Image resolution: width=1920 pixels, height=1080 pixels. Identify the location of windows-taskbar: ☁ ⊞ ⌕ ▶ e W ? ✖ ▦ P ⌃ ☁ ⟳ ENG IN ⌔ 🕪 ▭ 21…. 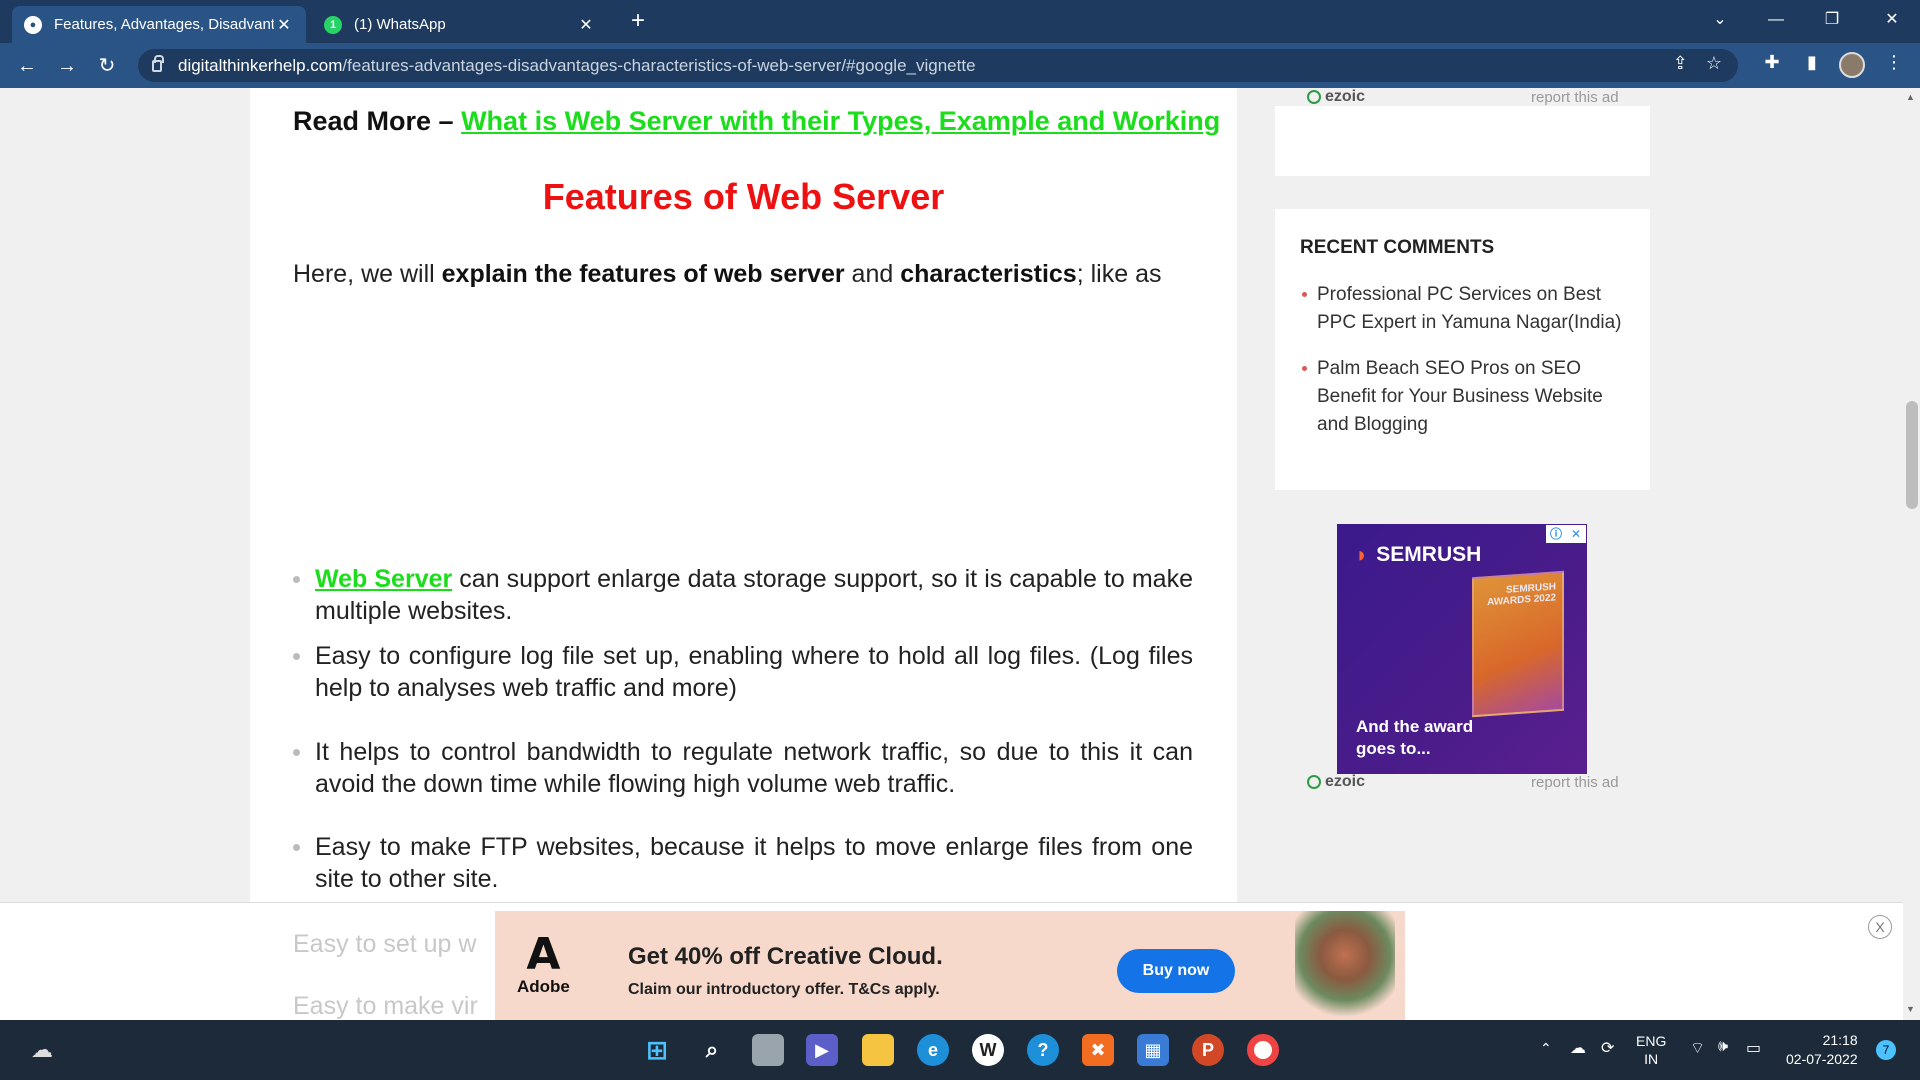
(960, 1050).